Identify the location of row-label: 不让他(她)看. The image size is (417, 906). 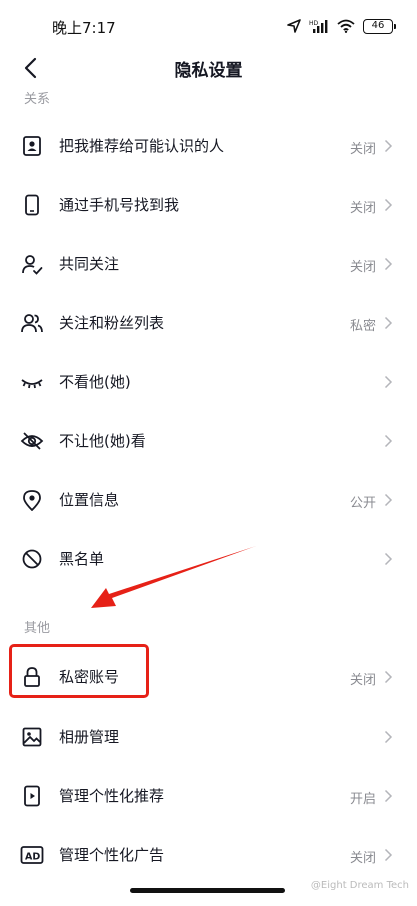
(102, 441).